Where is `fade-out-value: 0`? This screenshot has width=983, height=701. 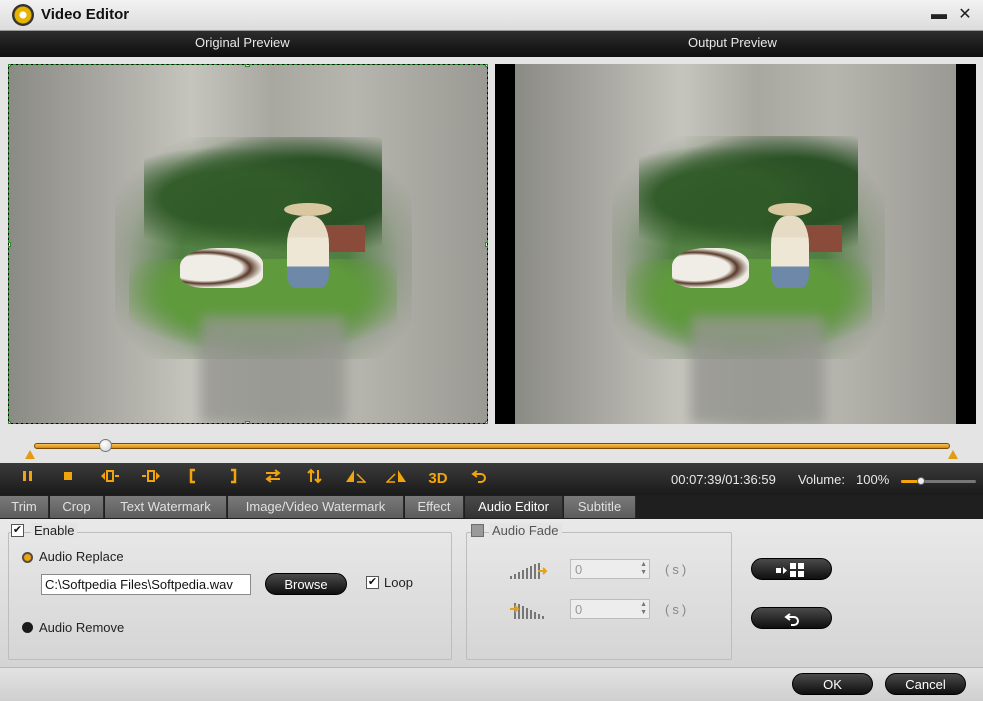 fade-out-value: 0 is located at coordinates (579, 609).